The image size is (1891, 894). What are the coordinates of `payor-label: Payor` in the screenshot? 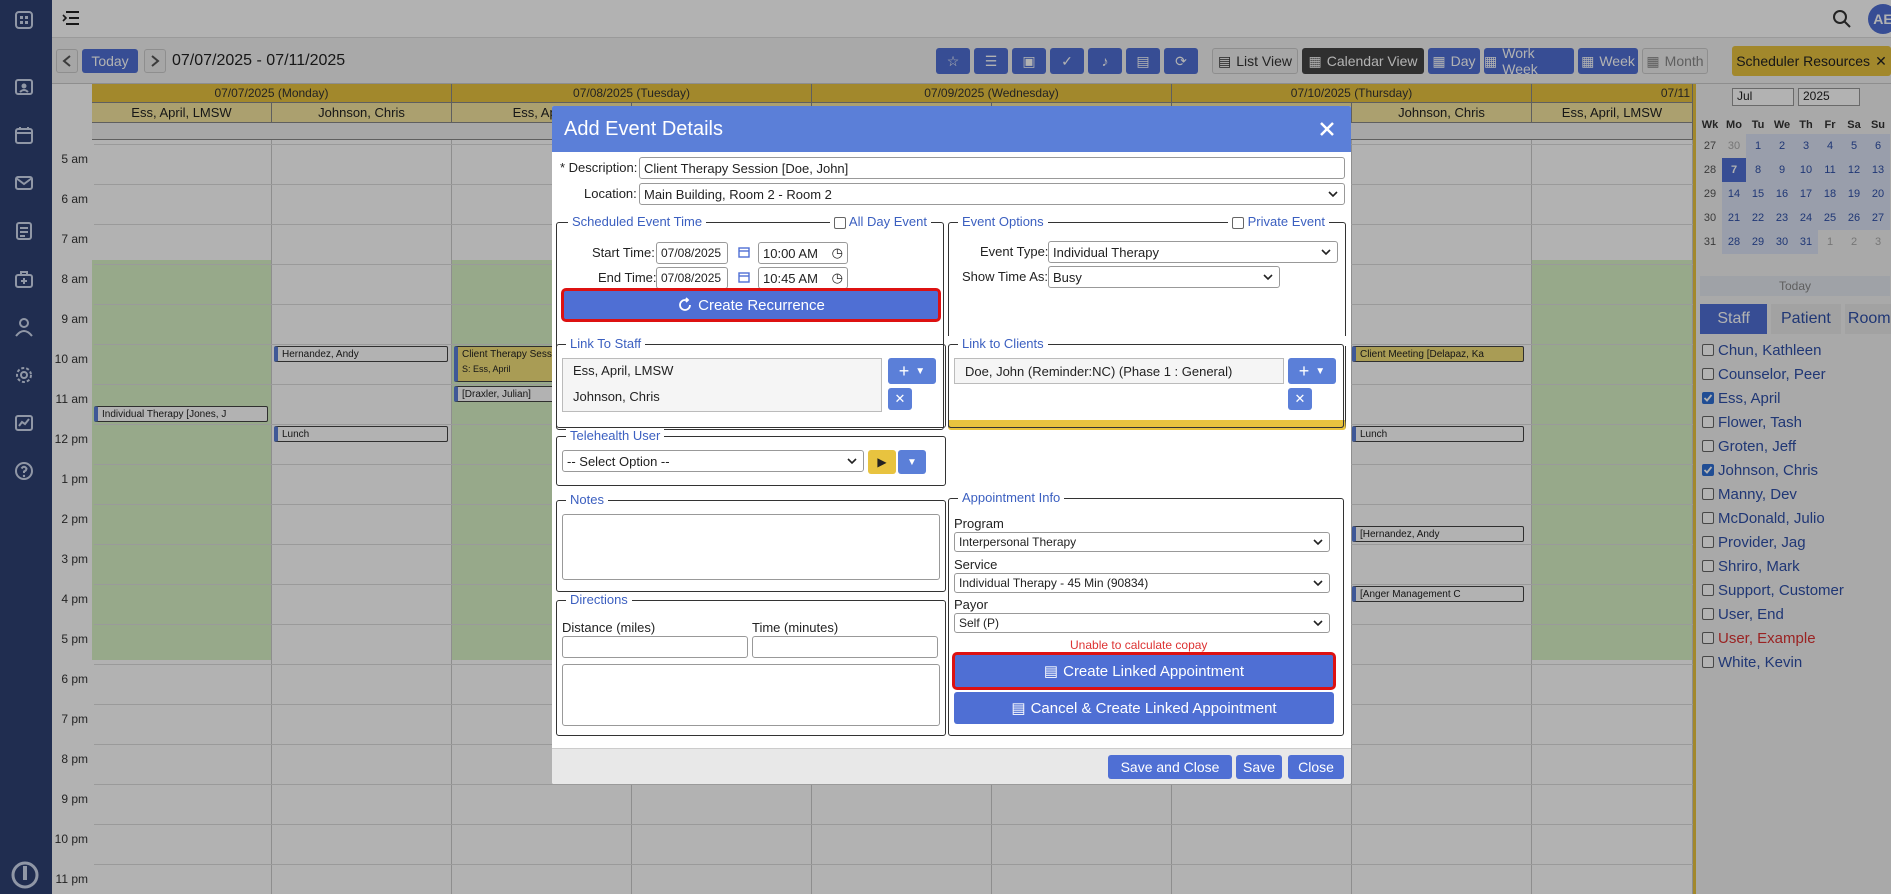 It's located at (971, 604).